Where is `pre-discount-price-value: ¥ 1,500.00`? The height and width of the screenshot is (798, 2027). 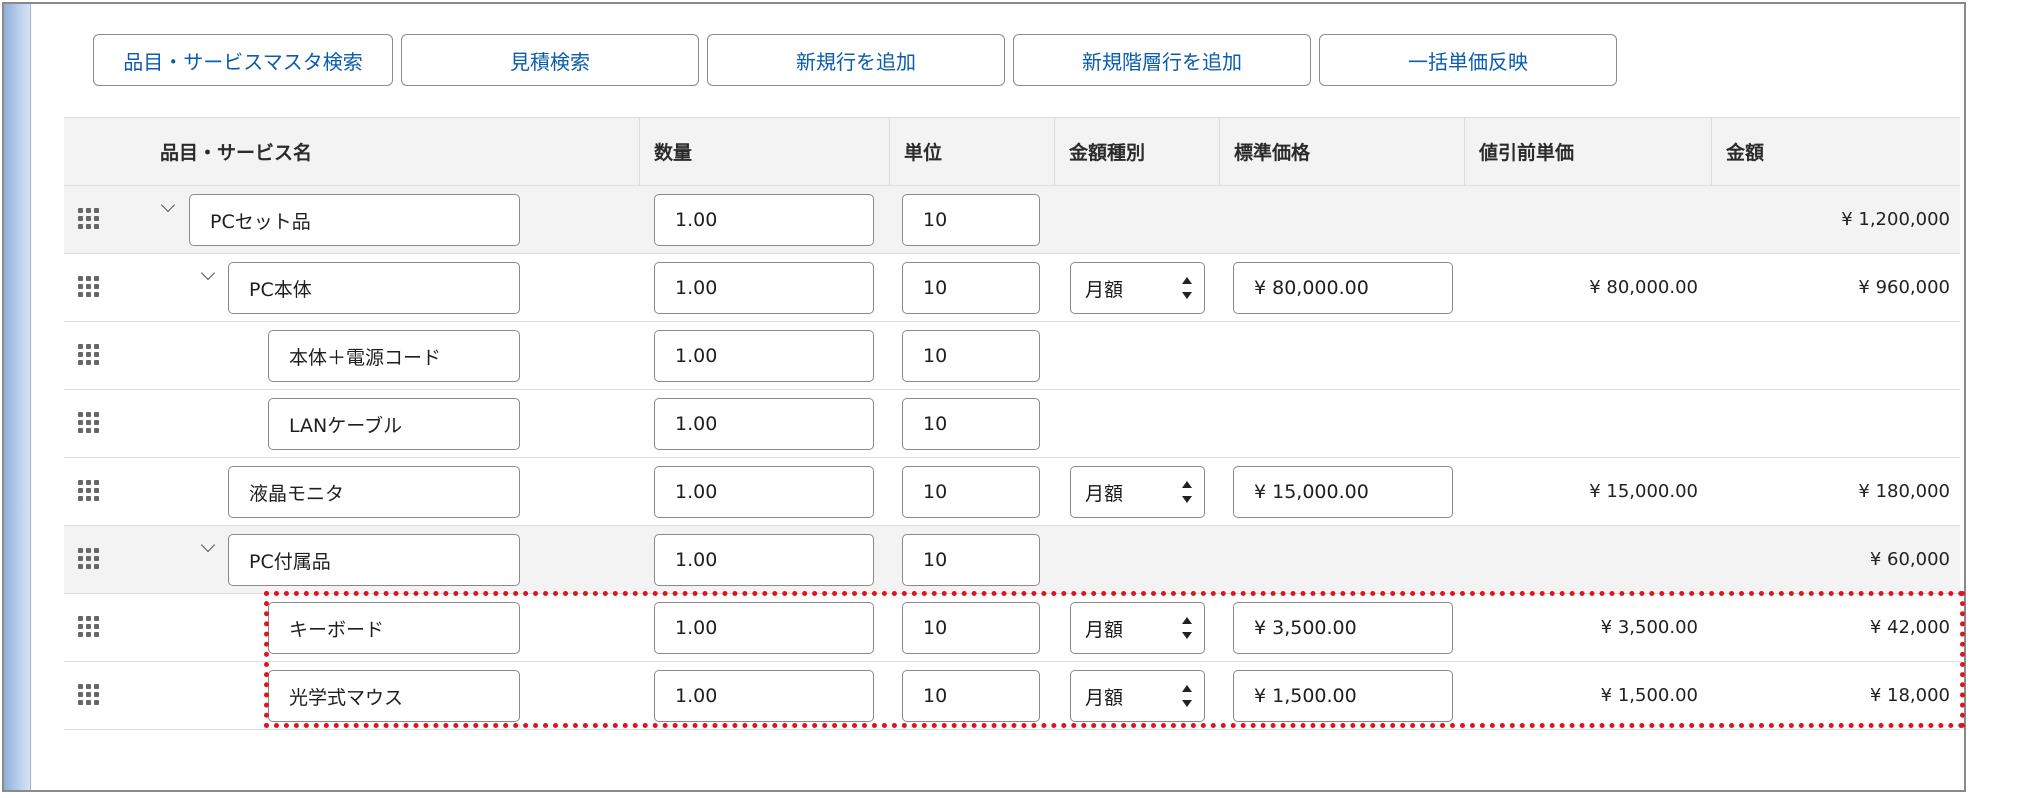 pre-discount-price-value: ¥ 1,500.00 is located at coordinates (1649, 695).